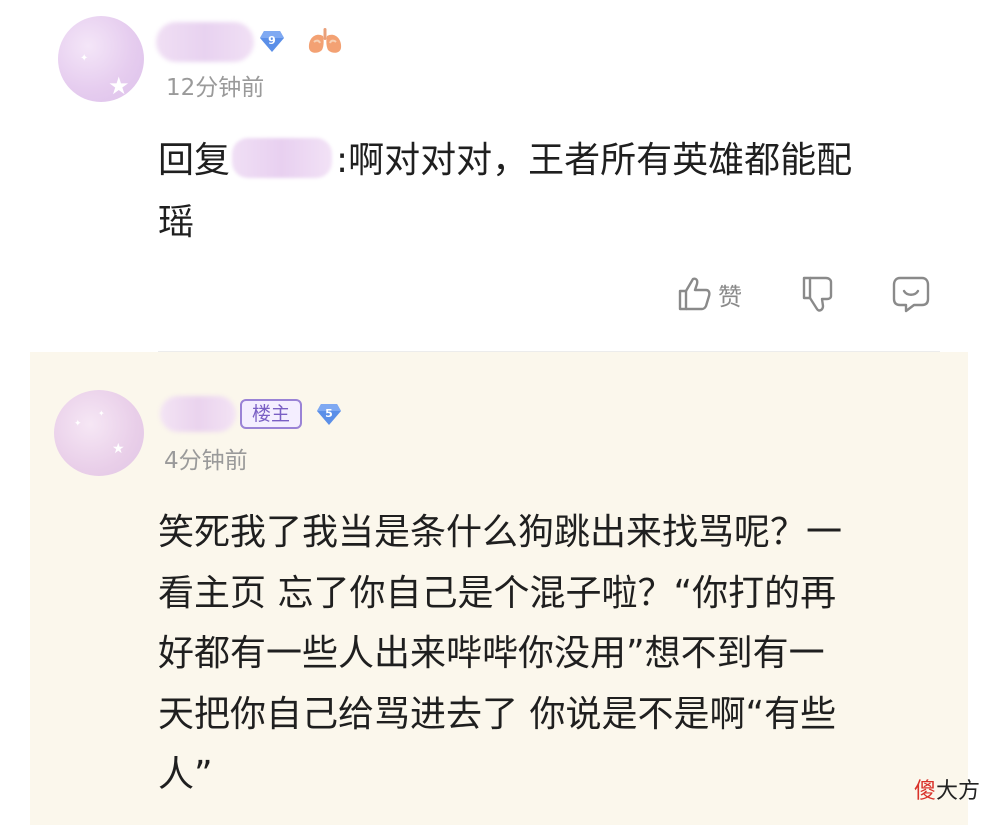 The image size is (1000, 825). I want to click on thumbs-down-icon, so click(817, 294).